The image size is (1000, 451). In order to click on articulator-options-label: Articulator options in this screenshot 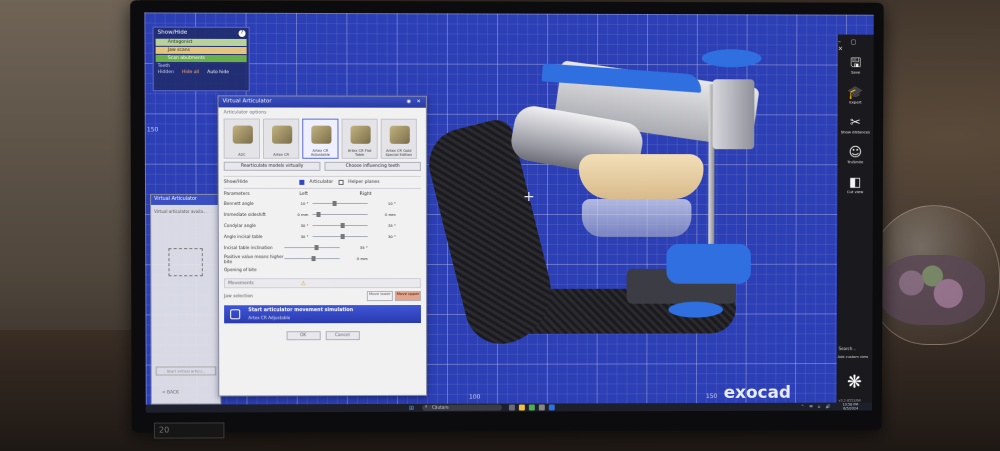, I will do `click(322, 112)`.